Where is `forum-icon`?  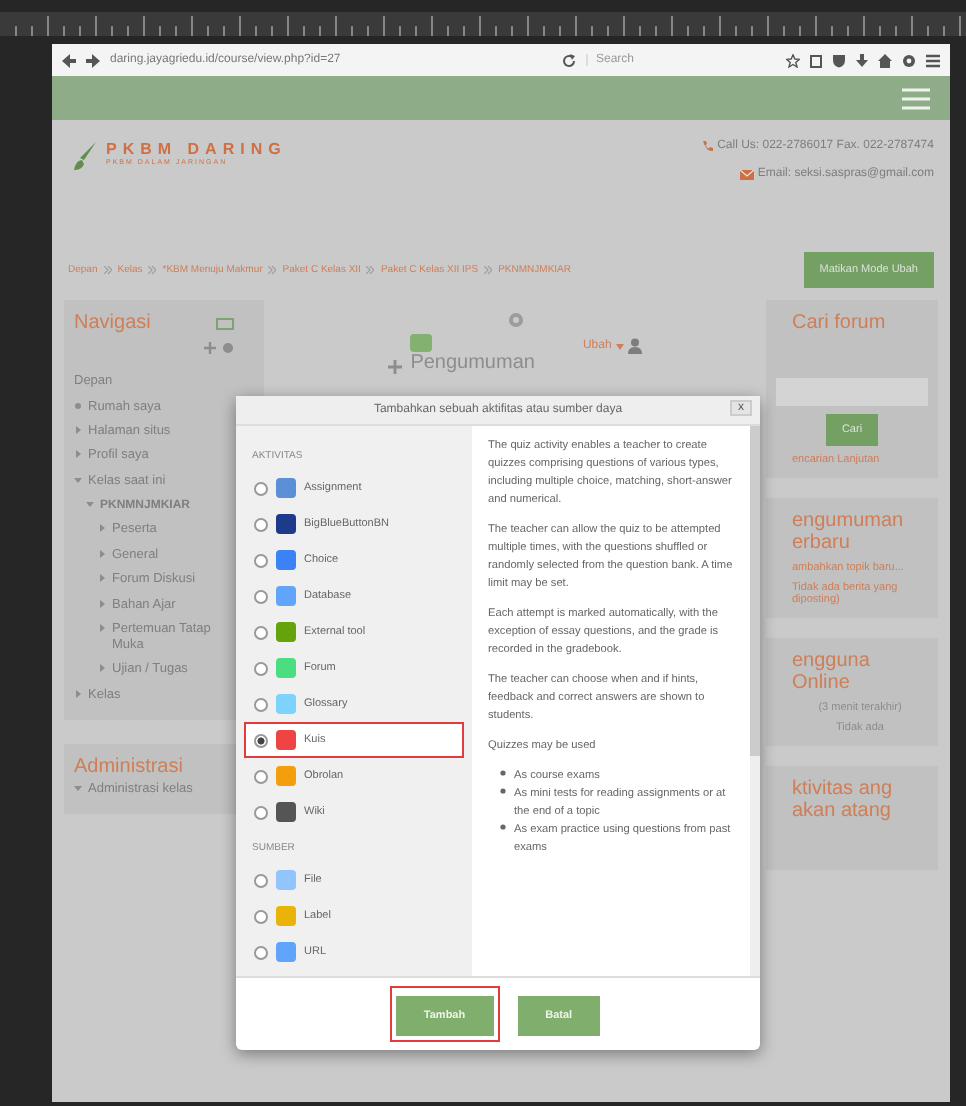
forum-icon is located at coordinates (421, 343).